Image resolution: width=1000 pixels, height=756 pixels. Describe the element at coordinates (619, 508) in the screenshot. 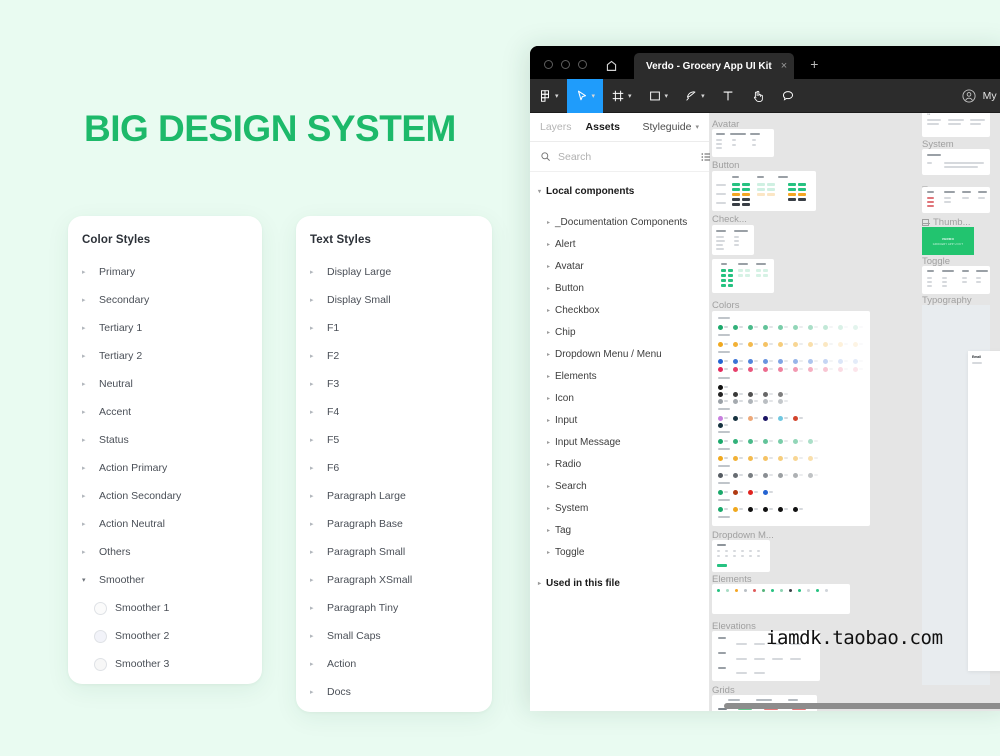

I see `tree-item-system: ▸ System` at that location.